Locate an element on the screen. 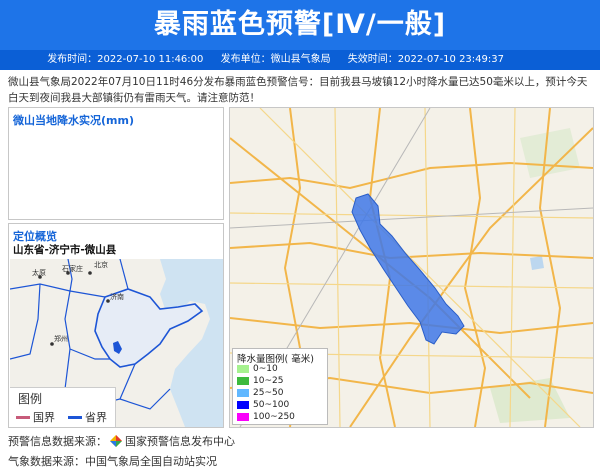 The height and width of the screenshot is (471, 600). rainfall-legend-item: 50~100 is located at coordinates (263, 405).